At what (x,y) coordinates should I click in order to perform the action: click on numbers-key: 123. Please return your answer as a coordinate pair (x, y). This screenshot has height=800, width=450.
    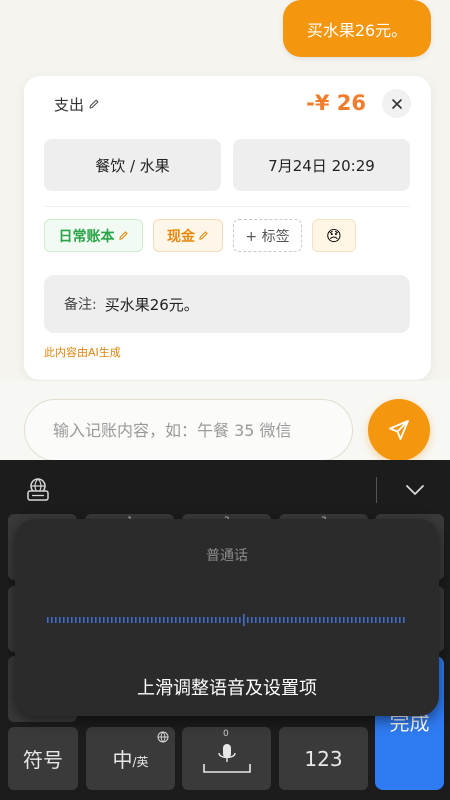
    Looking at the image, I should click on (323, 758).